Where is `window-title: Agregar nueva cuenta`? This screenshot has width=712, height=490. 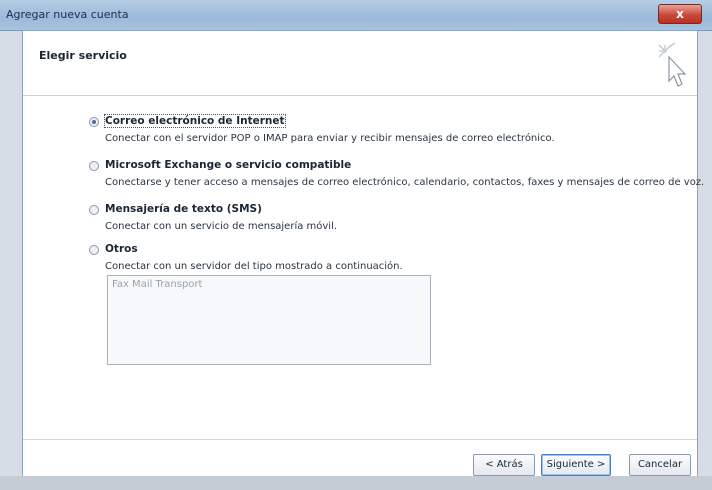
window-title: Agregar nueva cuenta is located at coordinates (67, 14).